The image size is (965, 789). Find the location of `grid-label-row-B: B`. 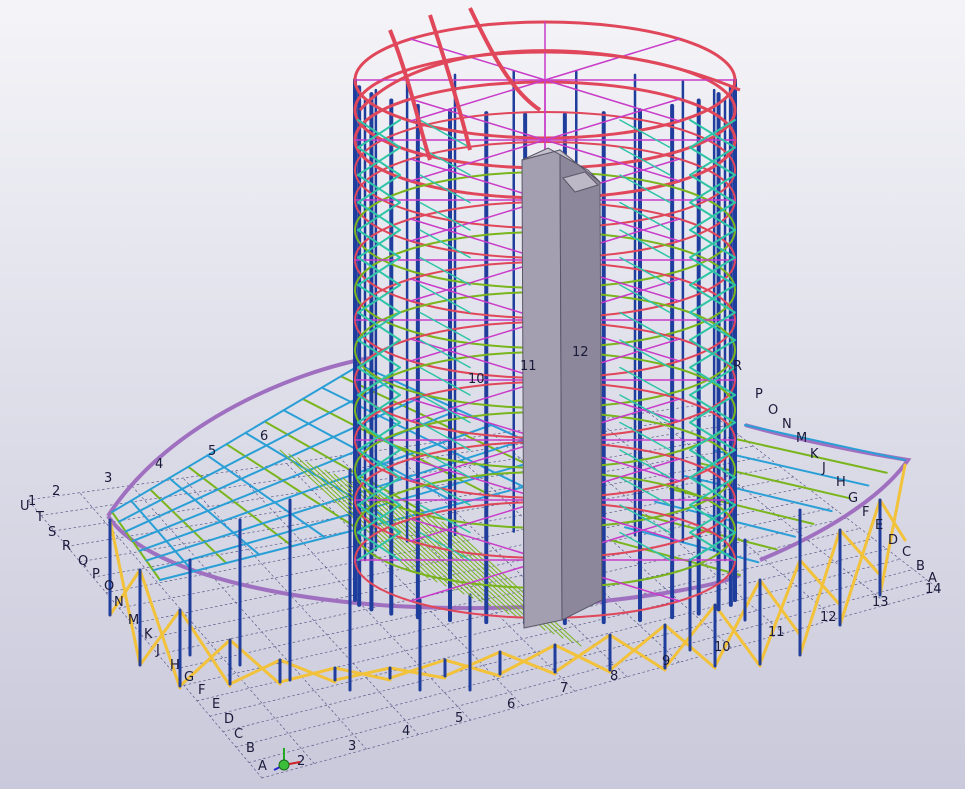

grid-label-row-B: B is located at coordinates (250, 748).